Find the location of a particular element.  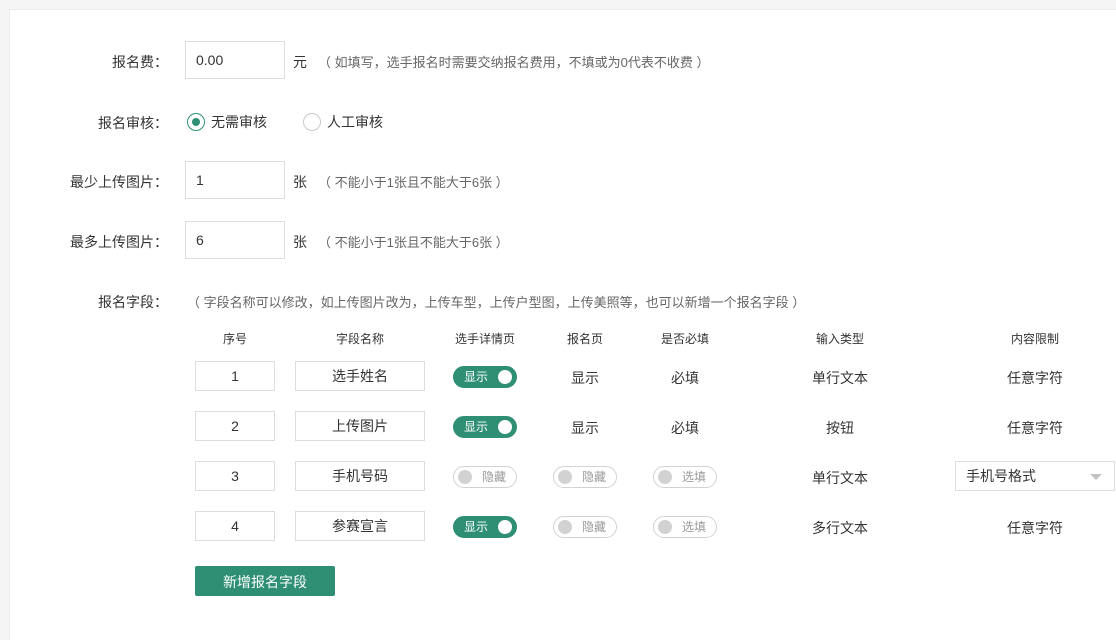

fee-input is located at coordinates (235, 60).